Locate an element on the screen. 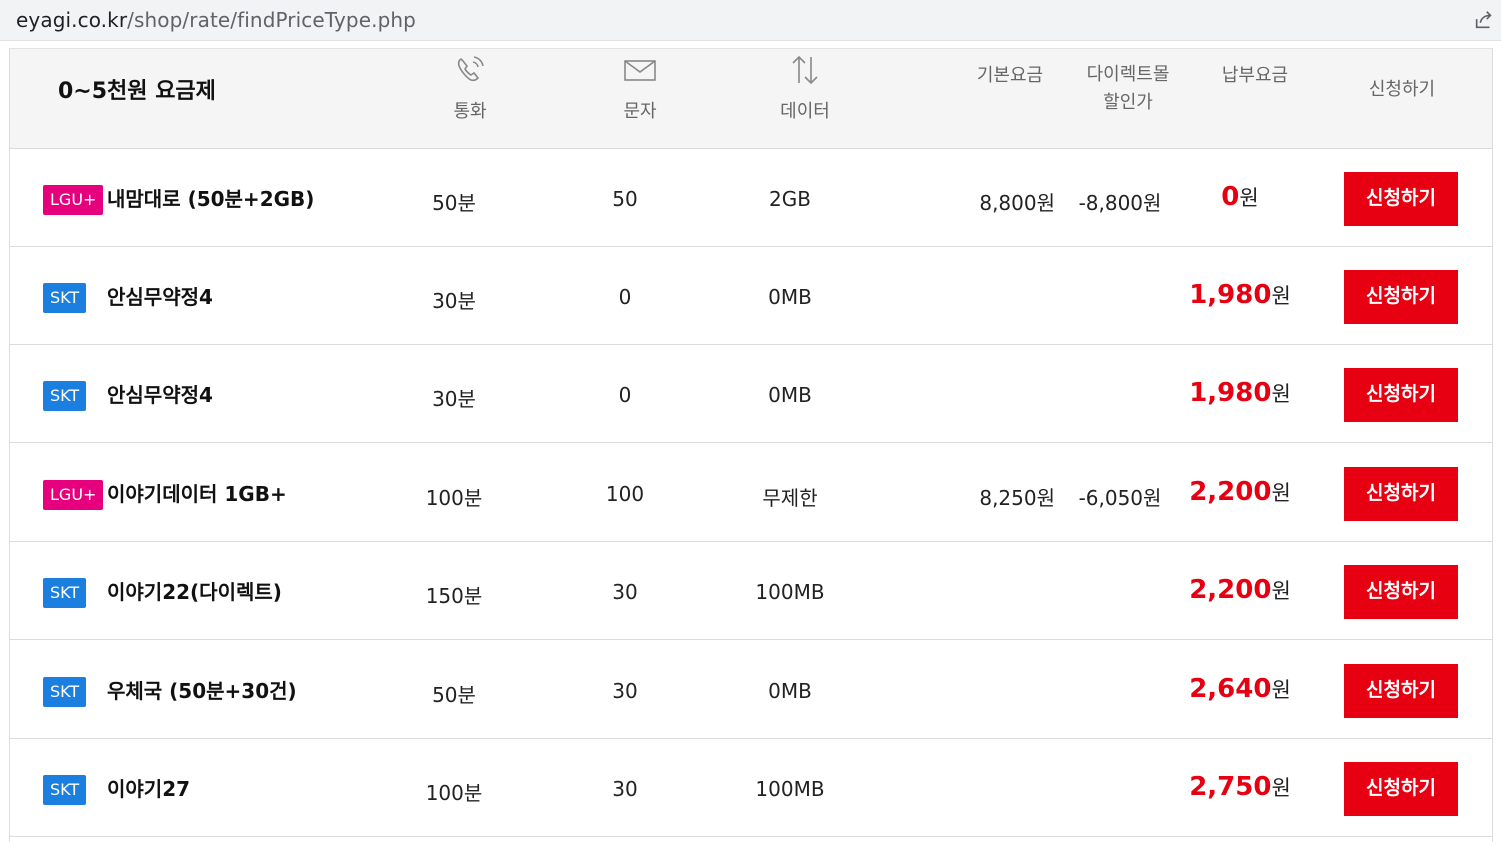  header-call-label: 통화 is located at coordinates (470, 111).